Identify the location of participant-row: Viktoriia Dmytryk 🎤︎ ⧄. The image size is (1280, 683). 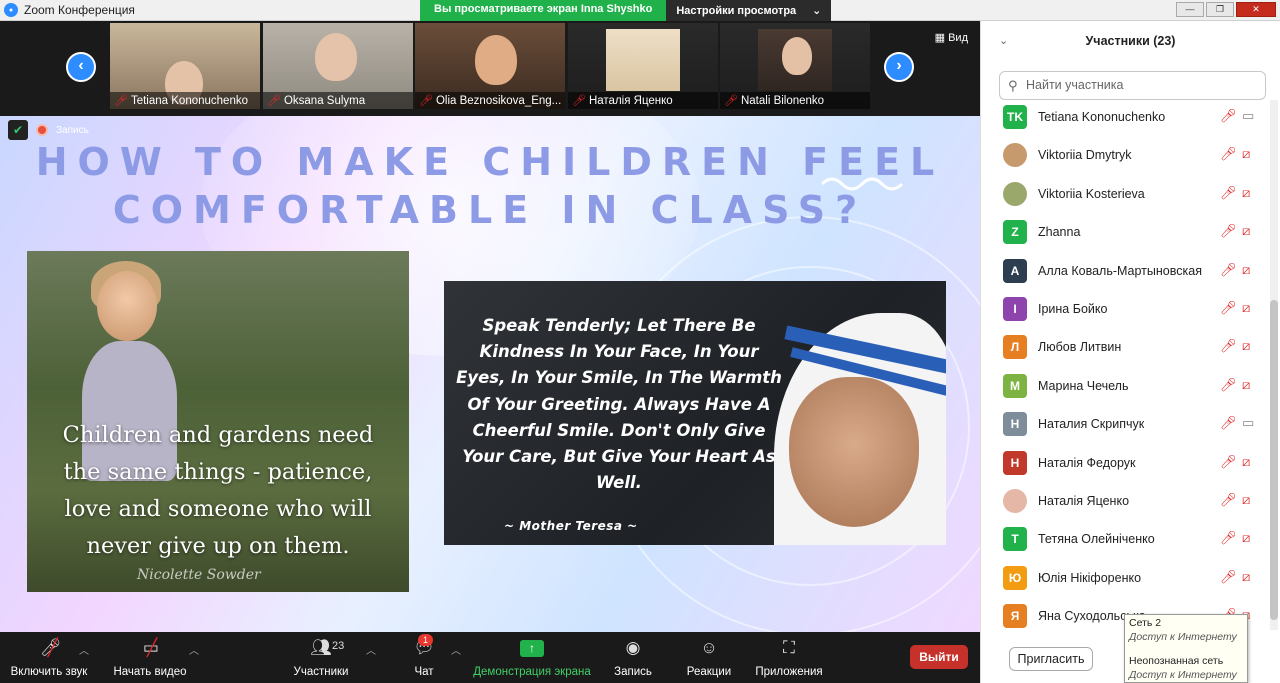
(1126, 155).